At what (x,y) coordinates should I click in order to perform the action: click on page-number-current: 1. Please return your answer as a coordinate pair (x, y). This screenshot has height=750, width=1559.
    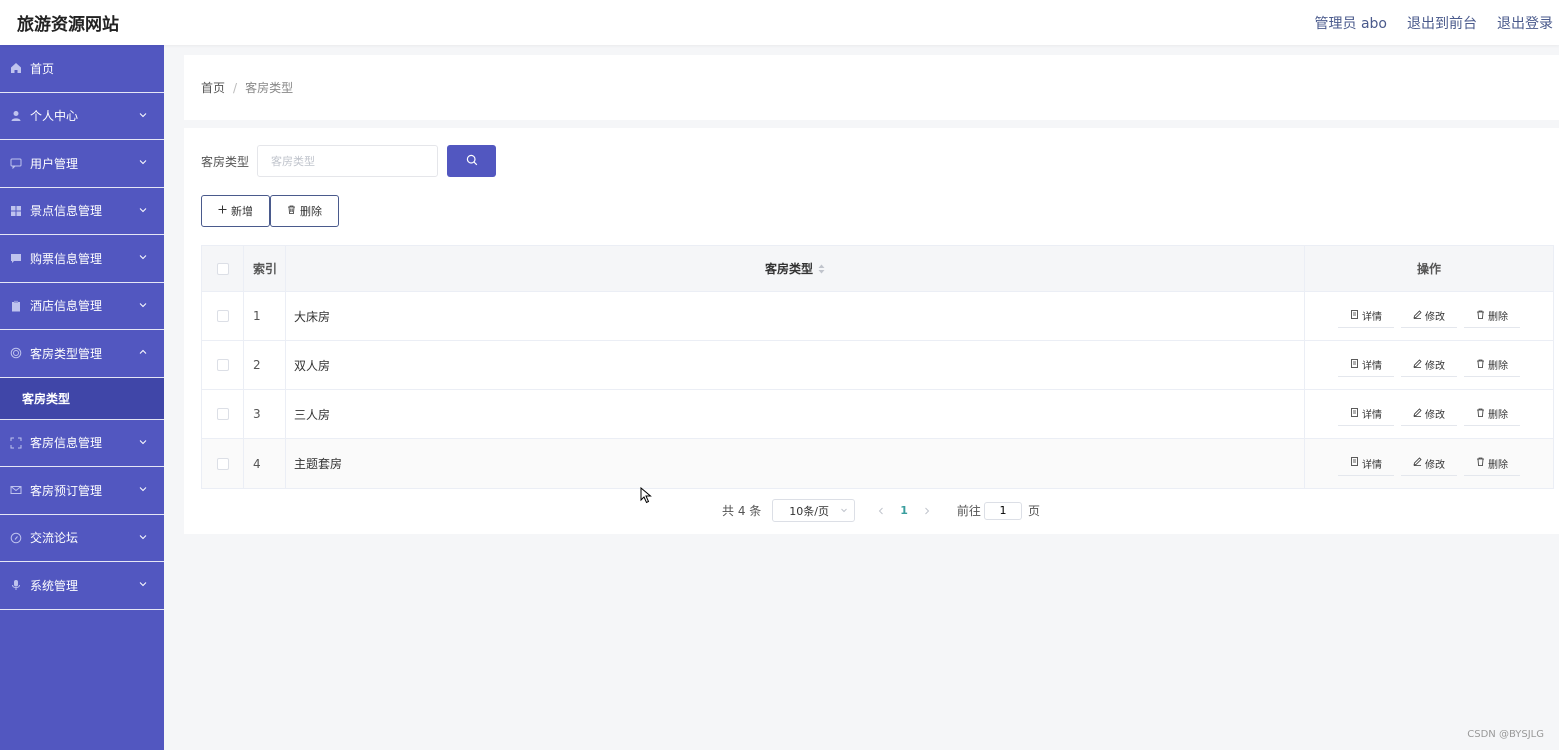
    Looking at the image, I should click on (904, 510).